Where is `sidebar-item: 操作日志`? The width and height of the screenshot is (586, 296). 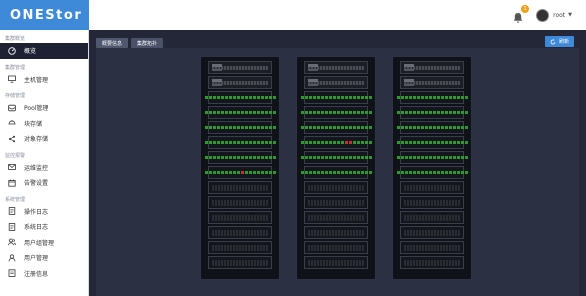 sidebar-item: 操作日志 is located at coordinates (44, 212).